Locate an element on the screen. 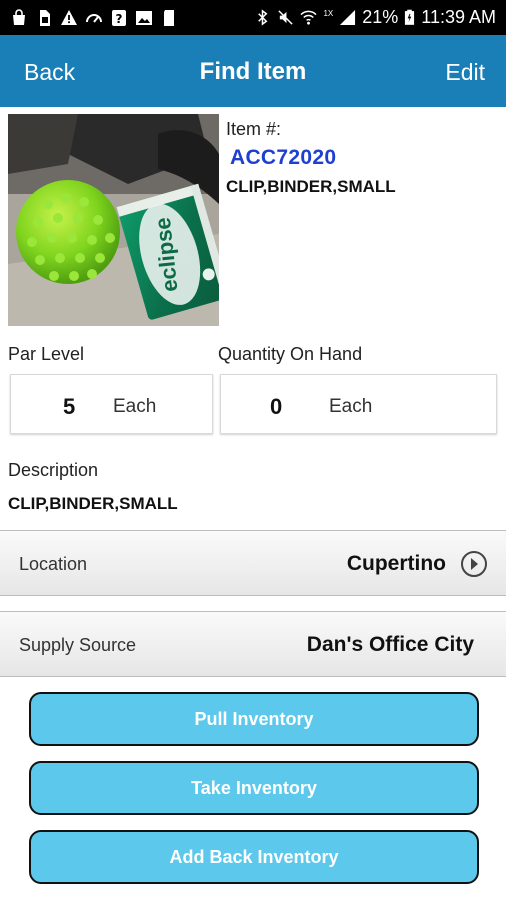 This screenshot has height=900, width=506. image-icon is located at coordinates (144, 17).